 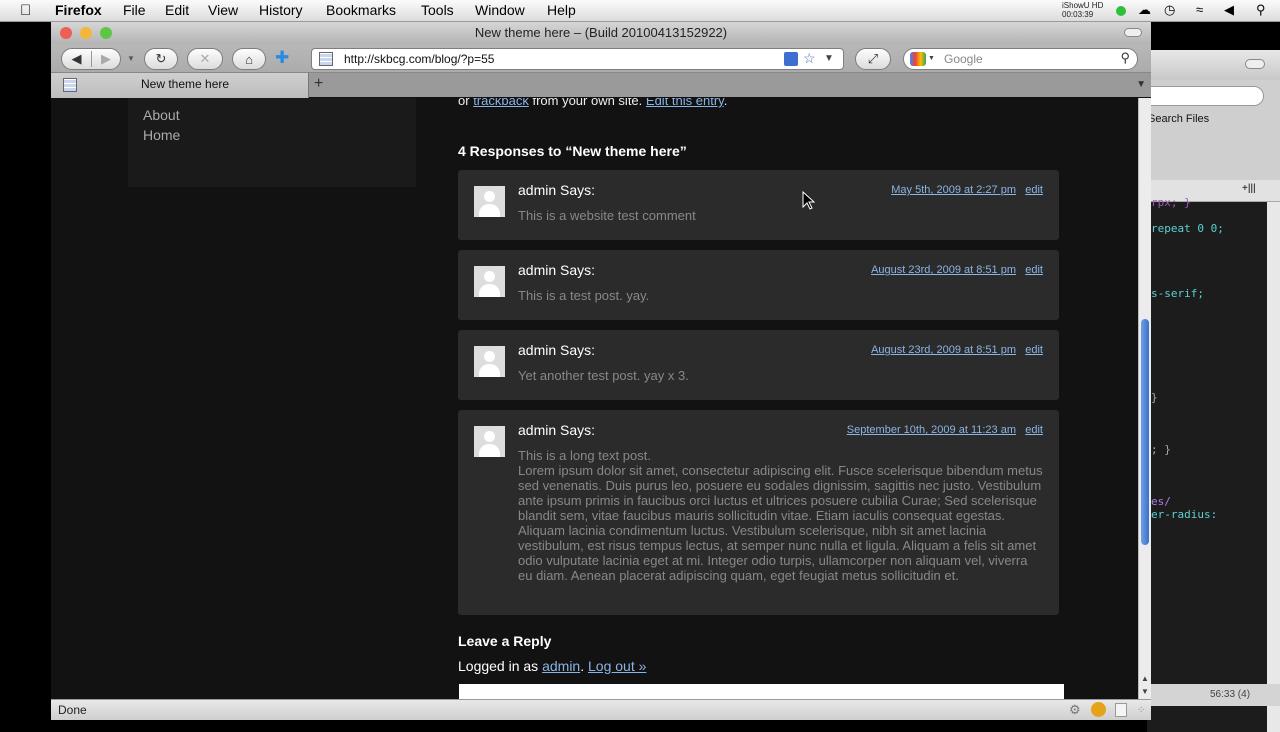 I want to click on editor-titlebar, so click(x=1213, y=65).